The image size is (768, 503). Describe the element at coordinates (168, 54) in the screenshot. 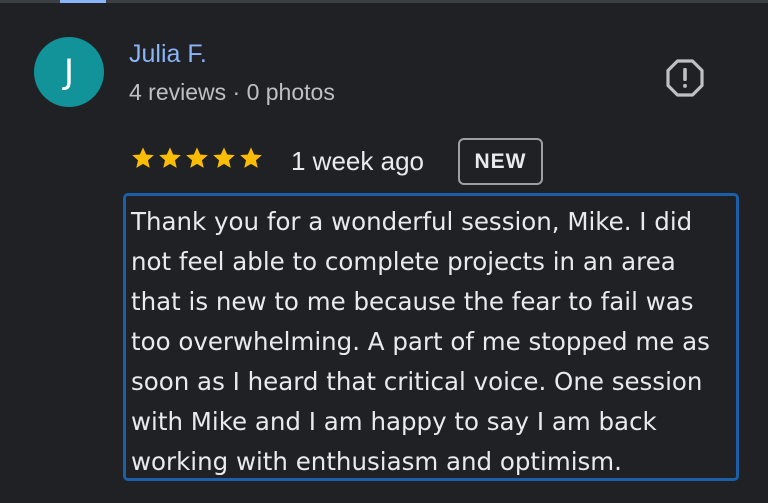

I see `reviewer-name: Julia F.` at that location.